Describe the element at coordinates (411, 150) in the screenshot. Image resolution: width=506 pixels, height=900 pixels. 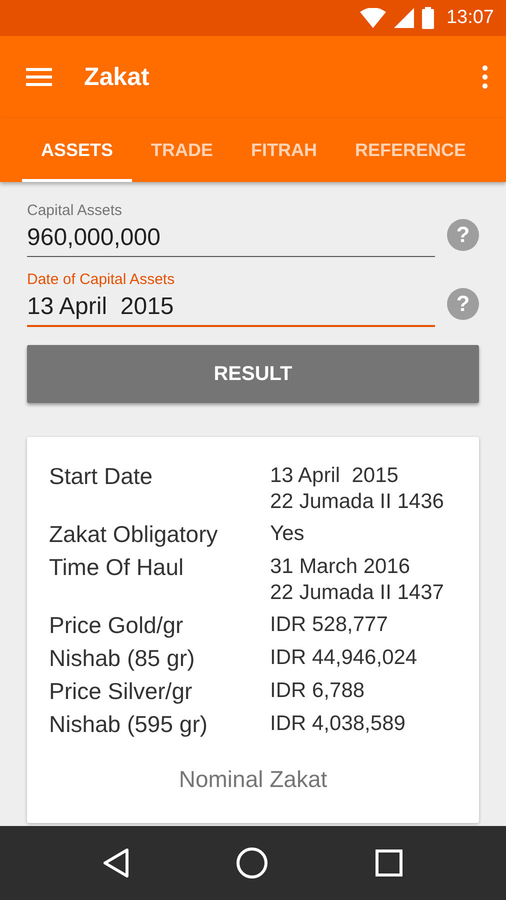
I see `tab: REFERENCE` at that location.